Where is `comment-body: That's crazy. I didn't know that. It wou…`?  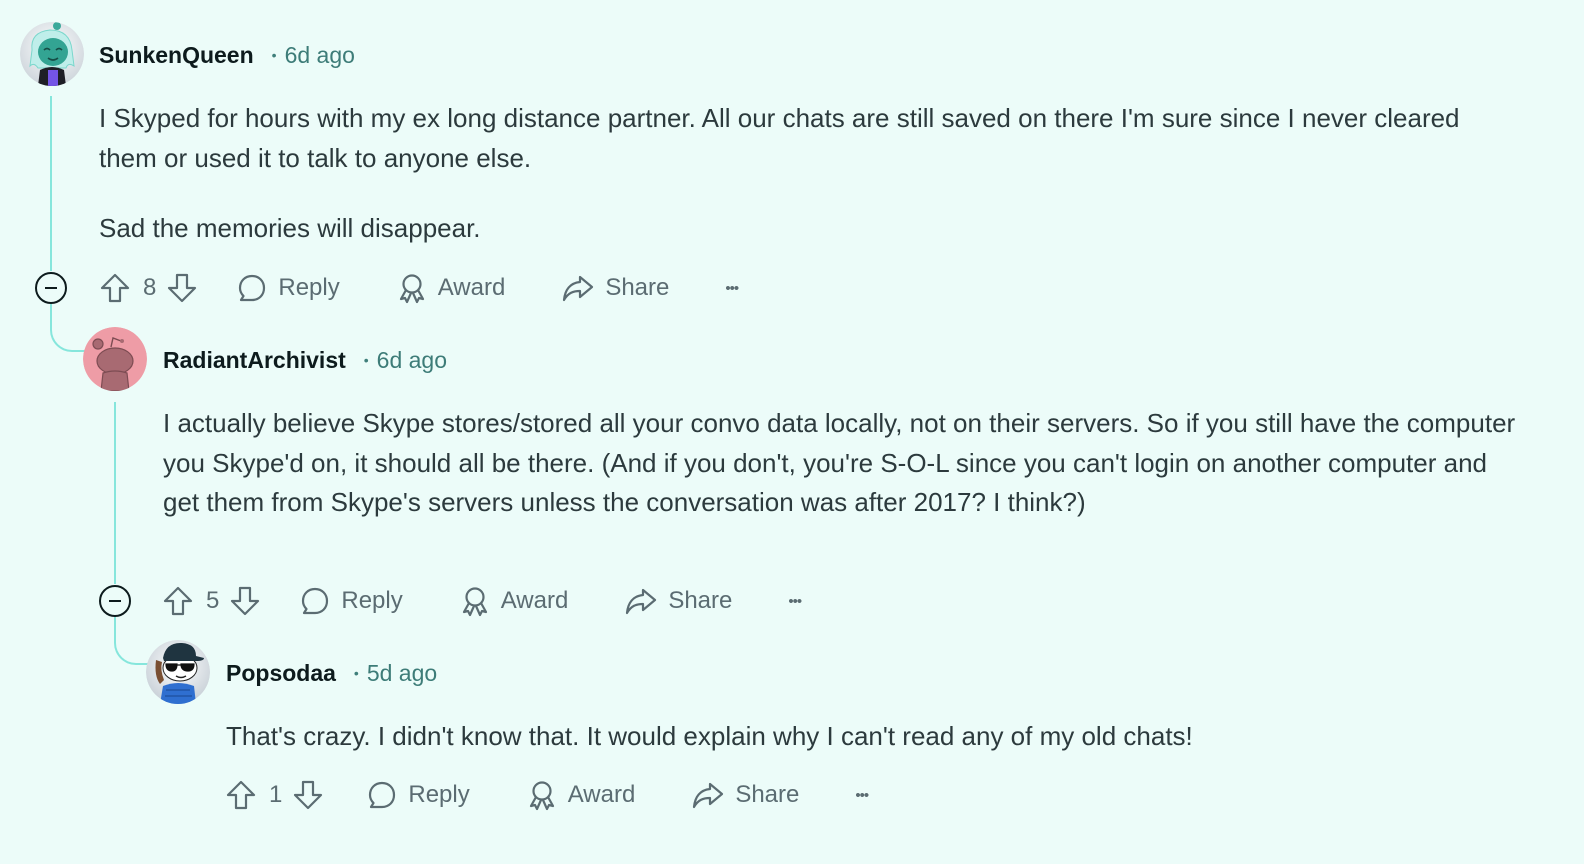
comment-body: That's crazy. I didn't know that. It wou… is located at coordinates (876, 737).